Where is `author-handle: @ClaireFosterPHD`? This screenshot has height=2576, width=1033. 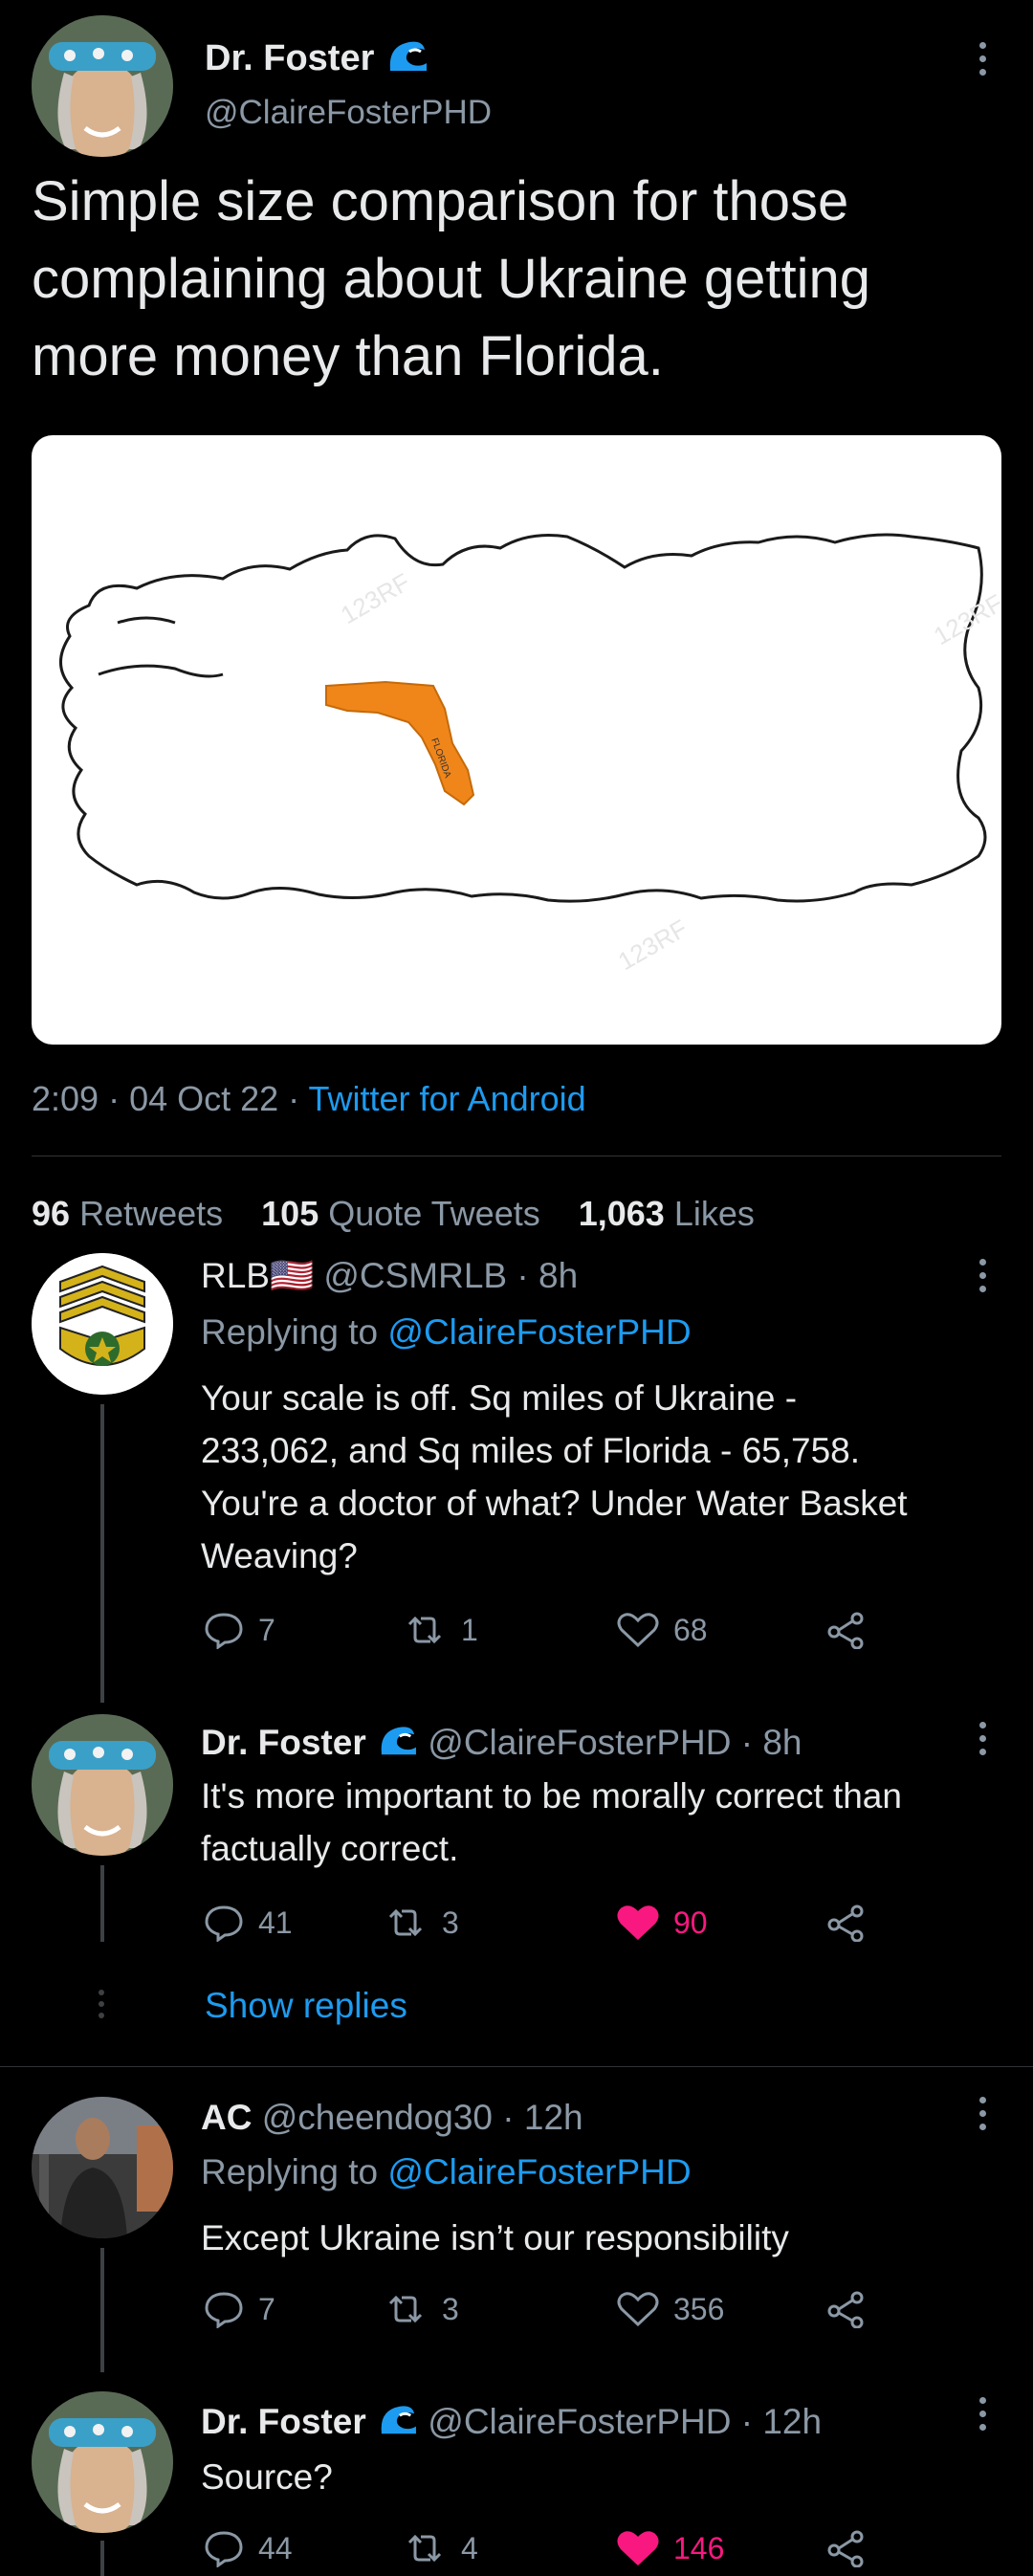 author-handle: @ClaireFosterPHD is located at coordinates (348, 113).